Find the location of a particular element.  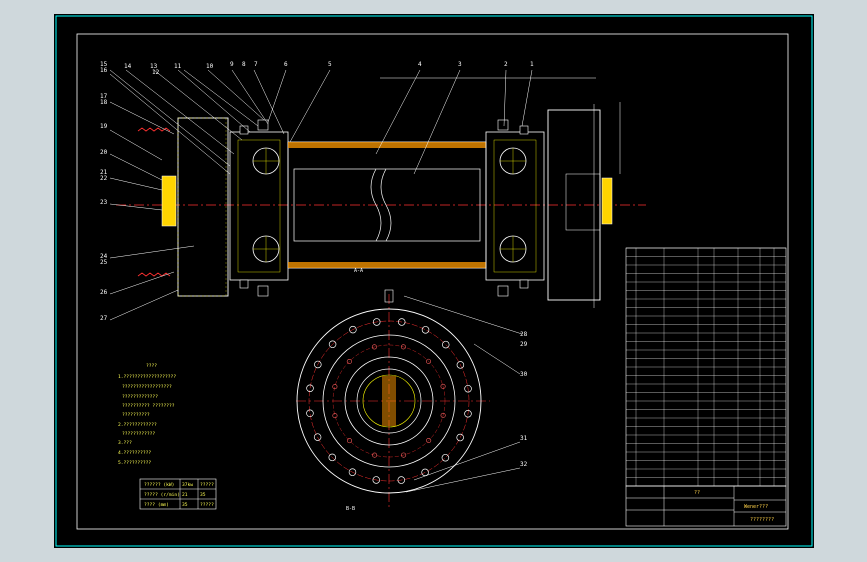

balloon-25: 25 is located at coordinates (104, 262).